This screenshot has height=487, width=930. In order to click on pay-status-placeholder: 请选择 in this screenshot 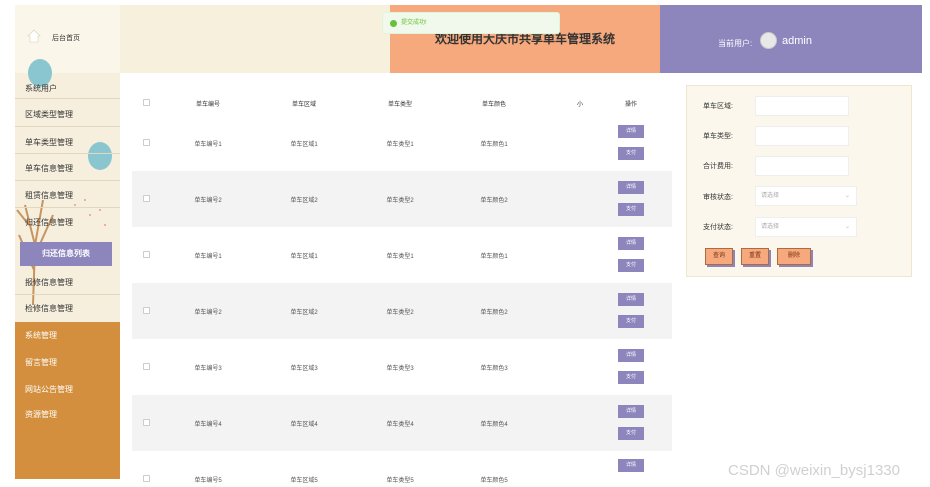, I will do `click(770, 227)`.